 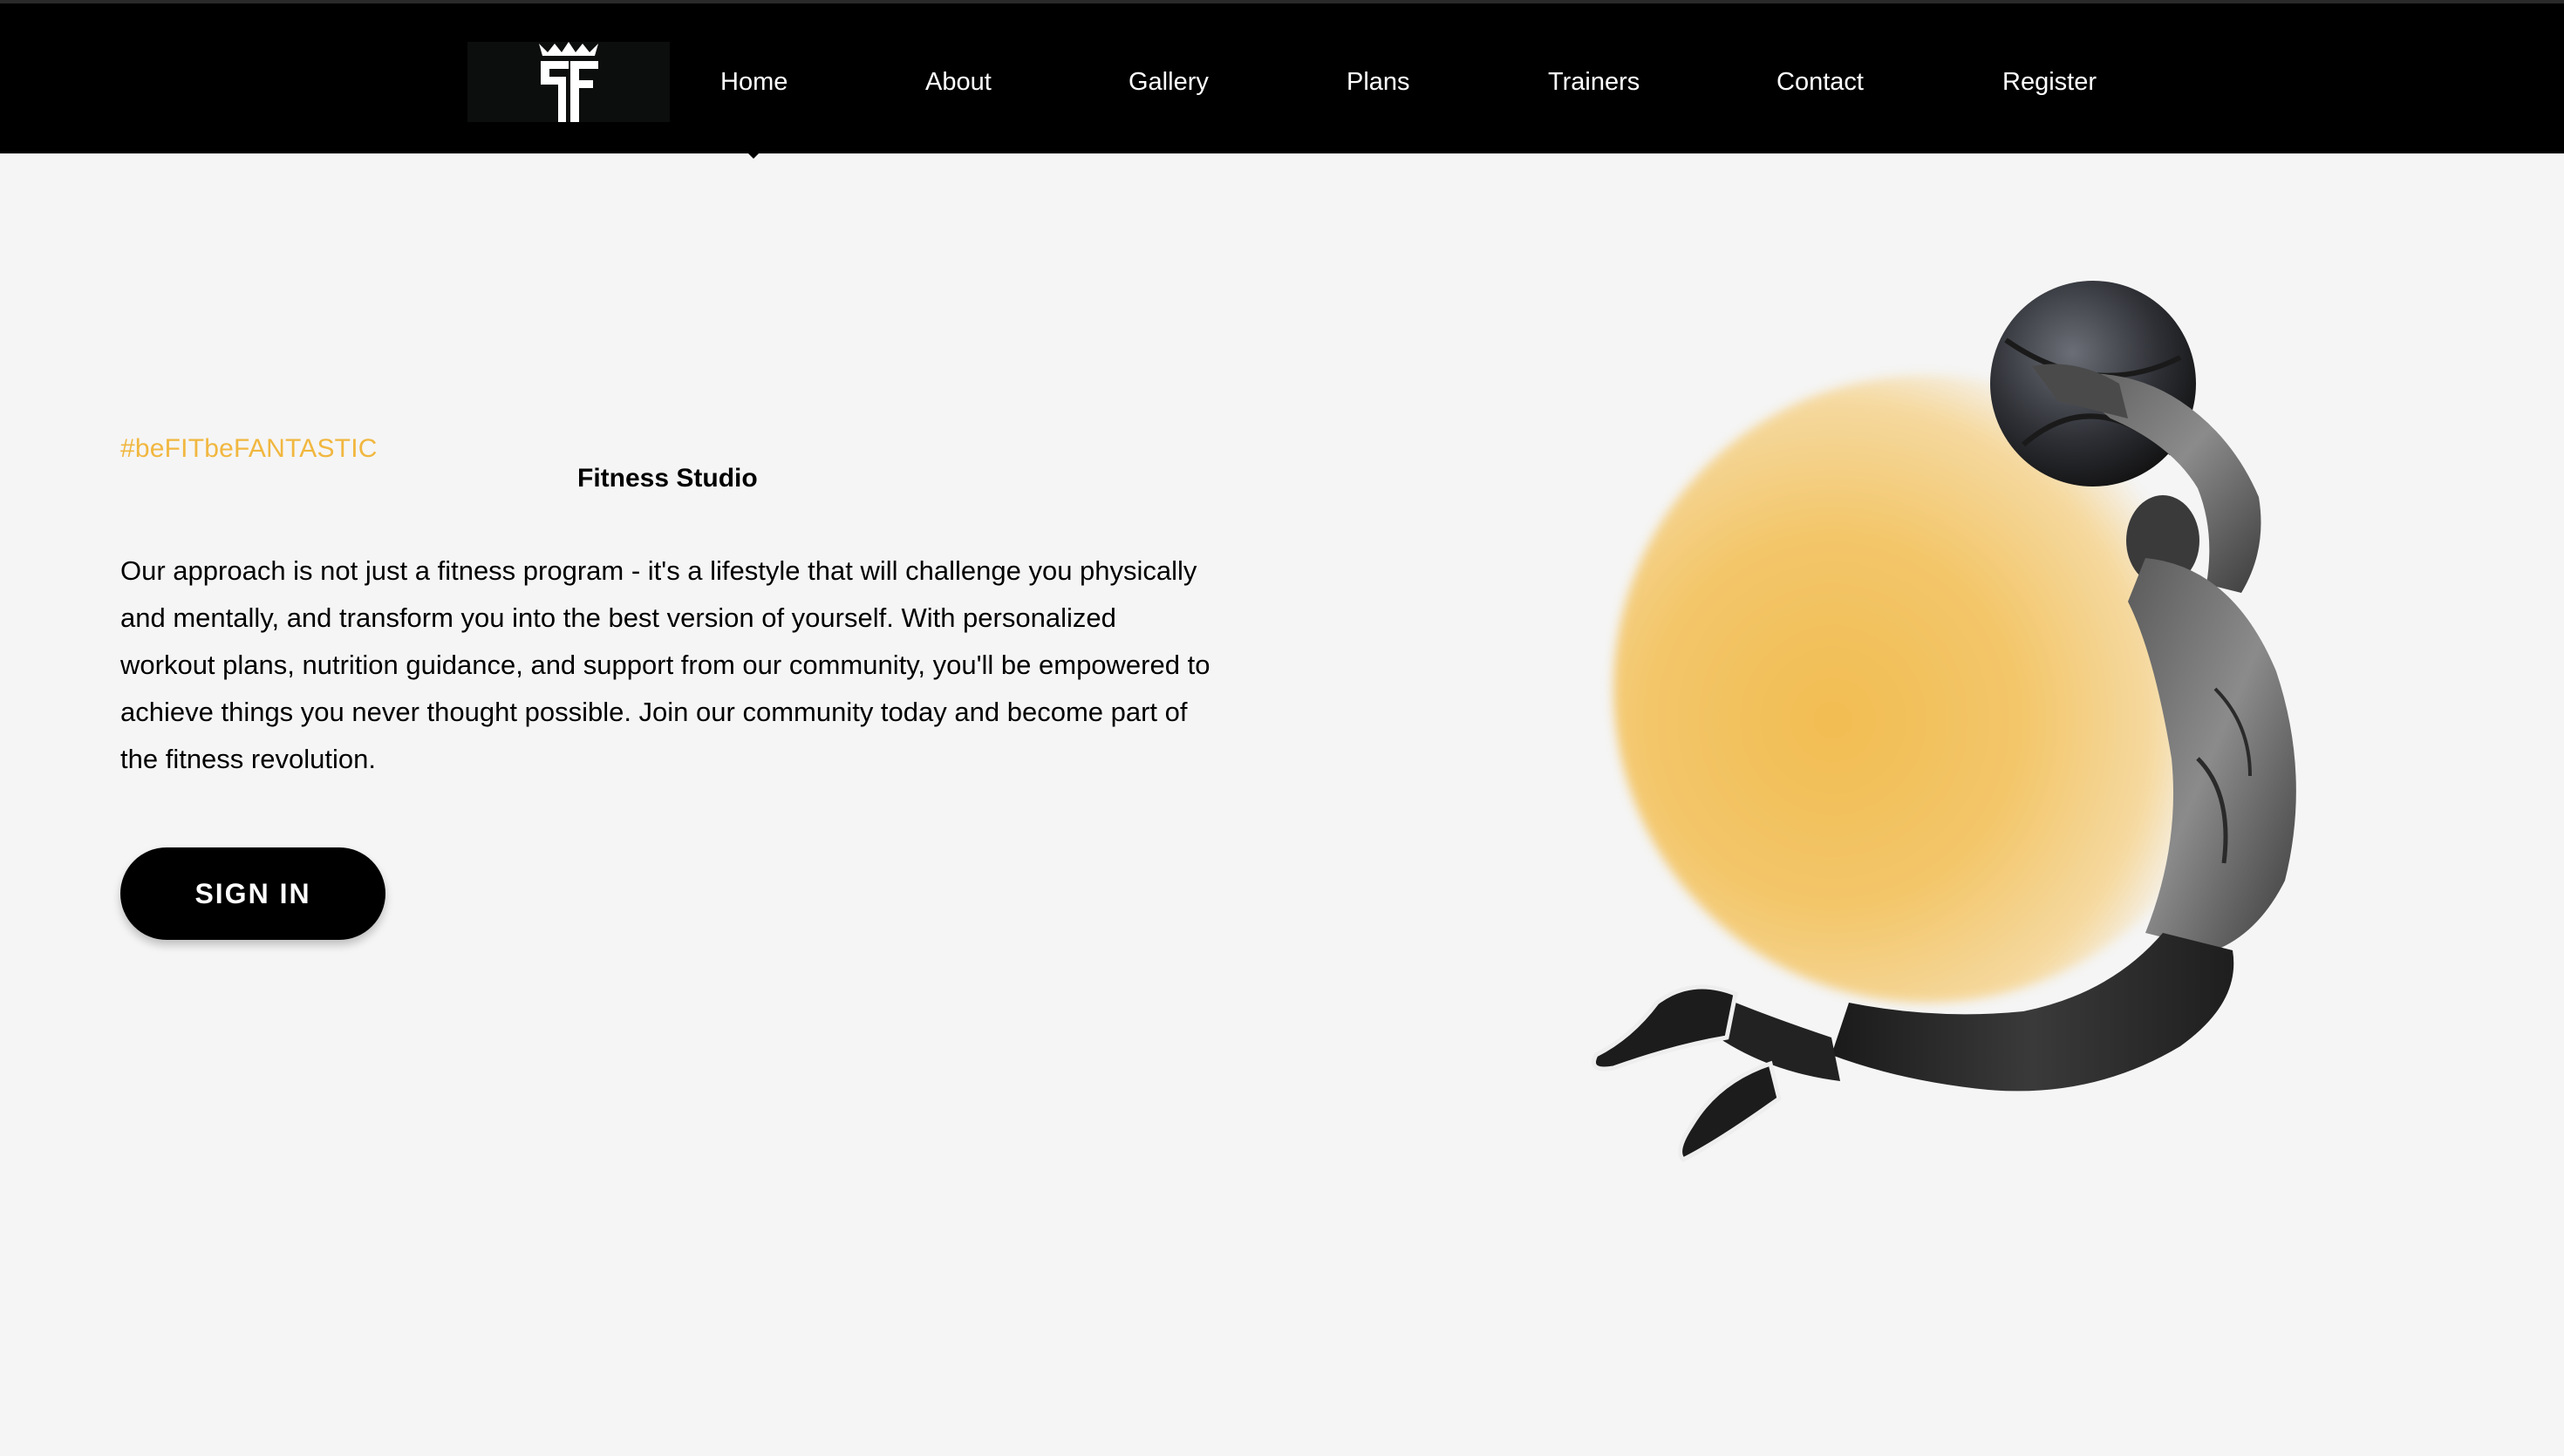 I want to click on nav-item-contact: Contact, so click(x=1820, y=82).